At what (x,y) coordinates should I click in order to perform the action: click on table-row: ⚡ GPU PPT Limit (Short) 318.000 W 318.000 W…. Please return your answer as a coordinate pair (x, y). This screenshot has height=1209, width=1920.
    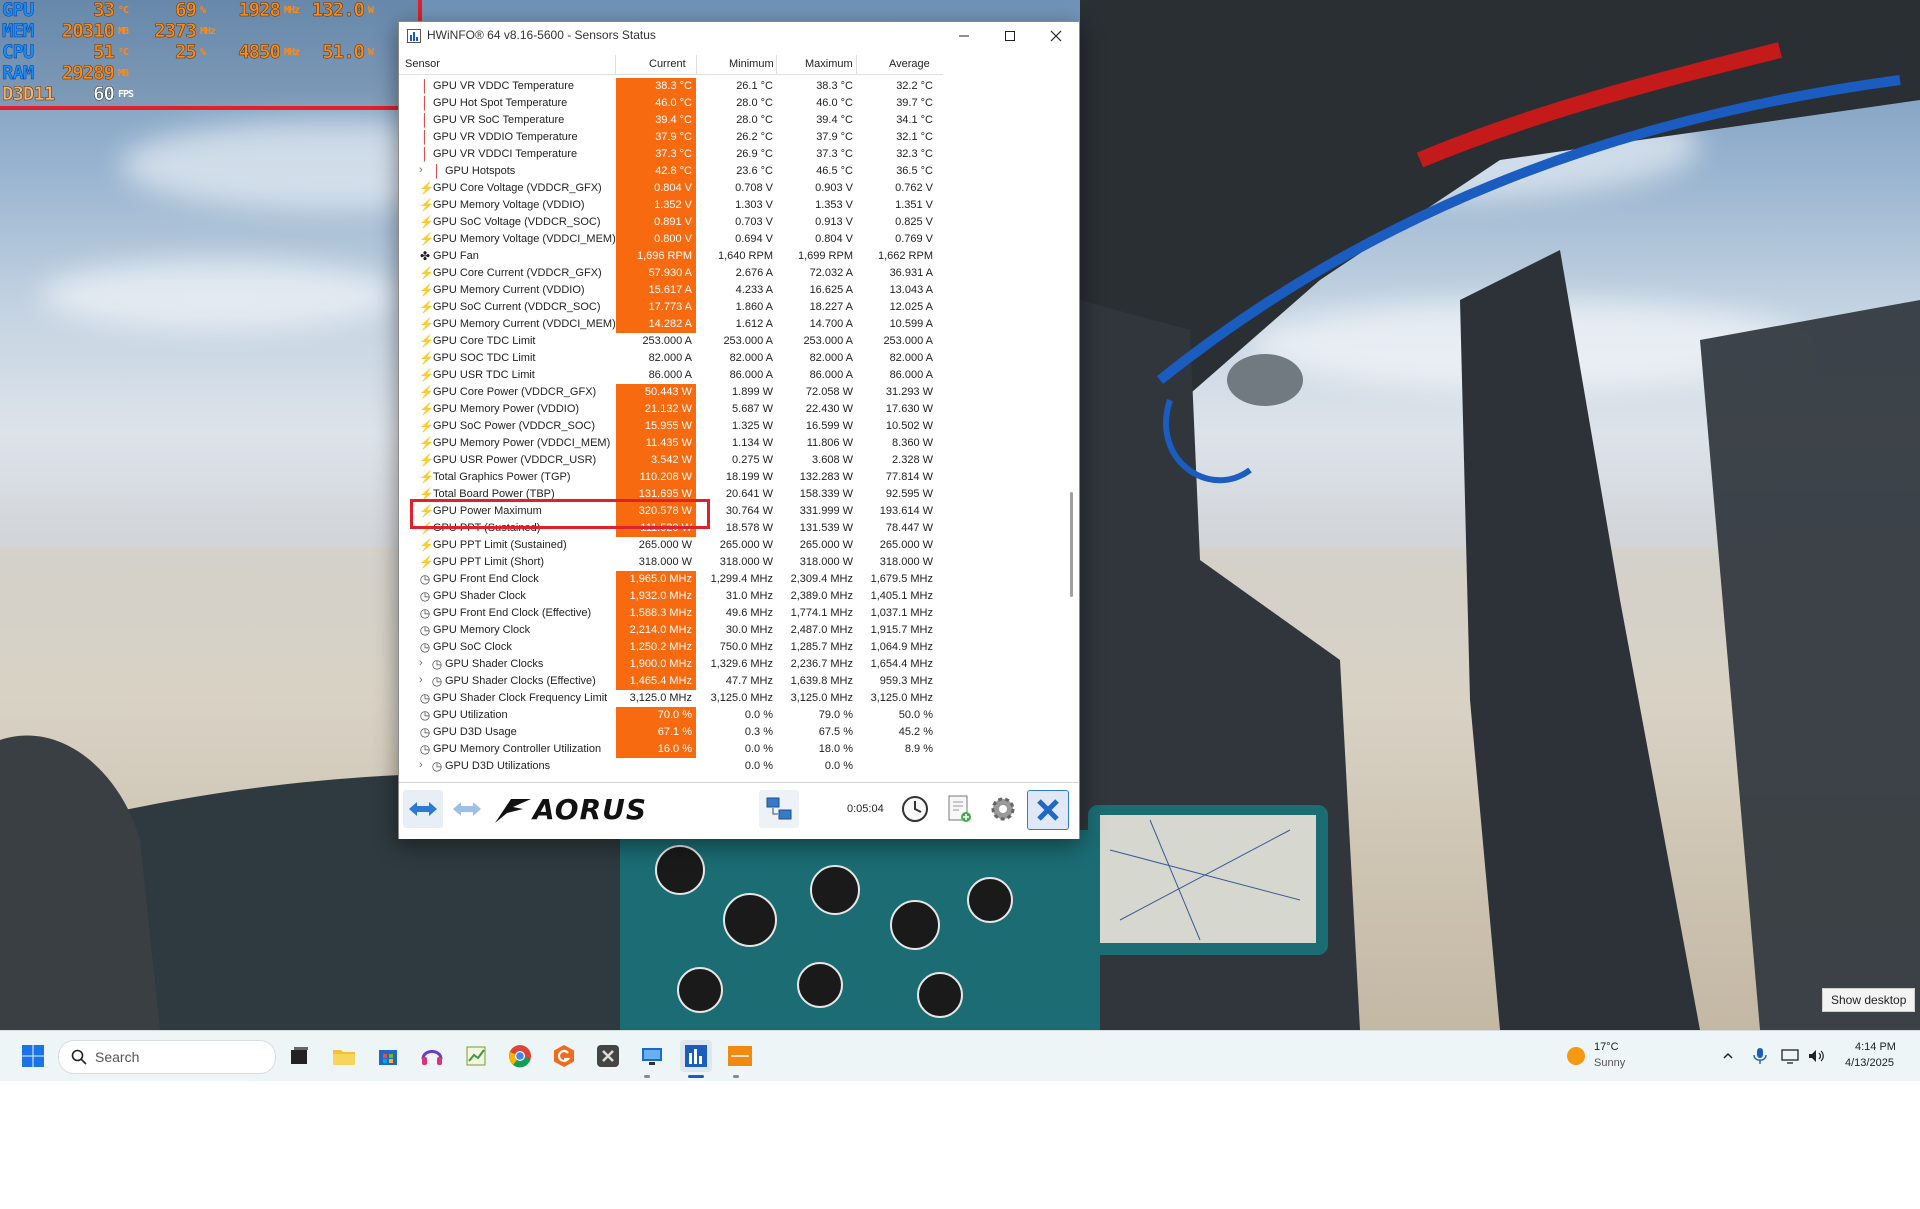
    Looking at the image, I should click on (671, 562).